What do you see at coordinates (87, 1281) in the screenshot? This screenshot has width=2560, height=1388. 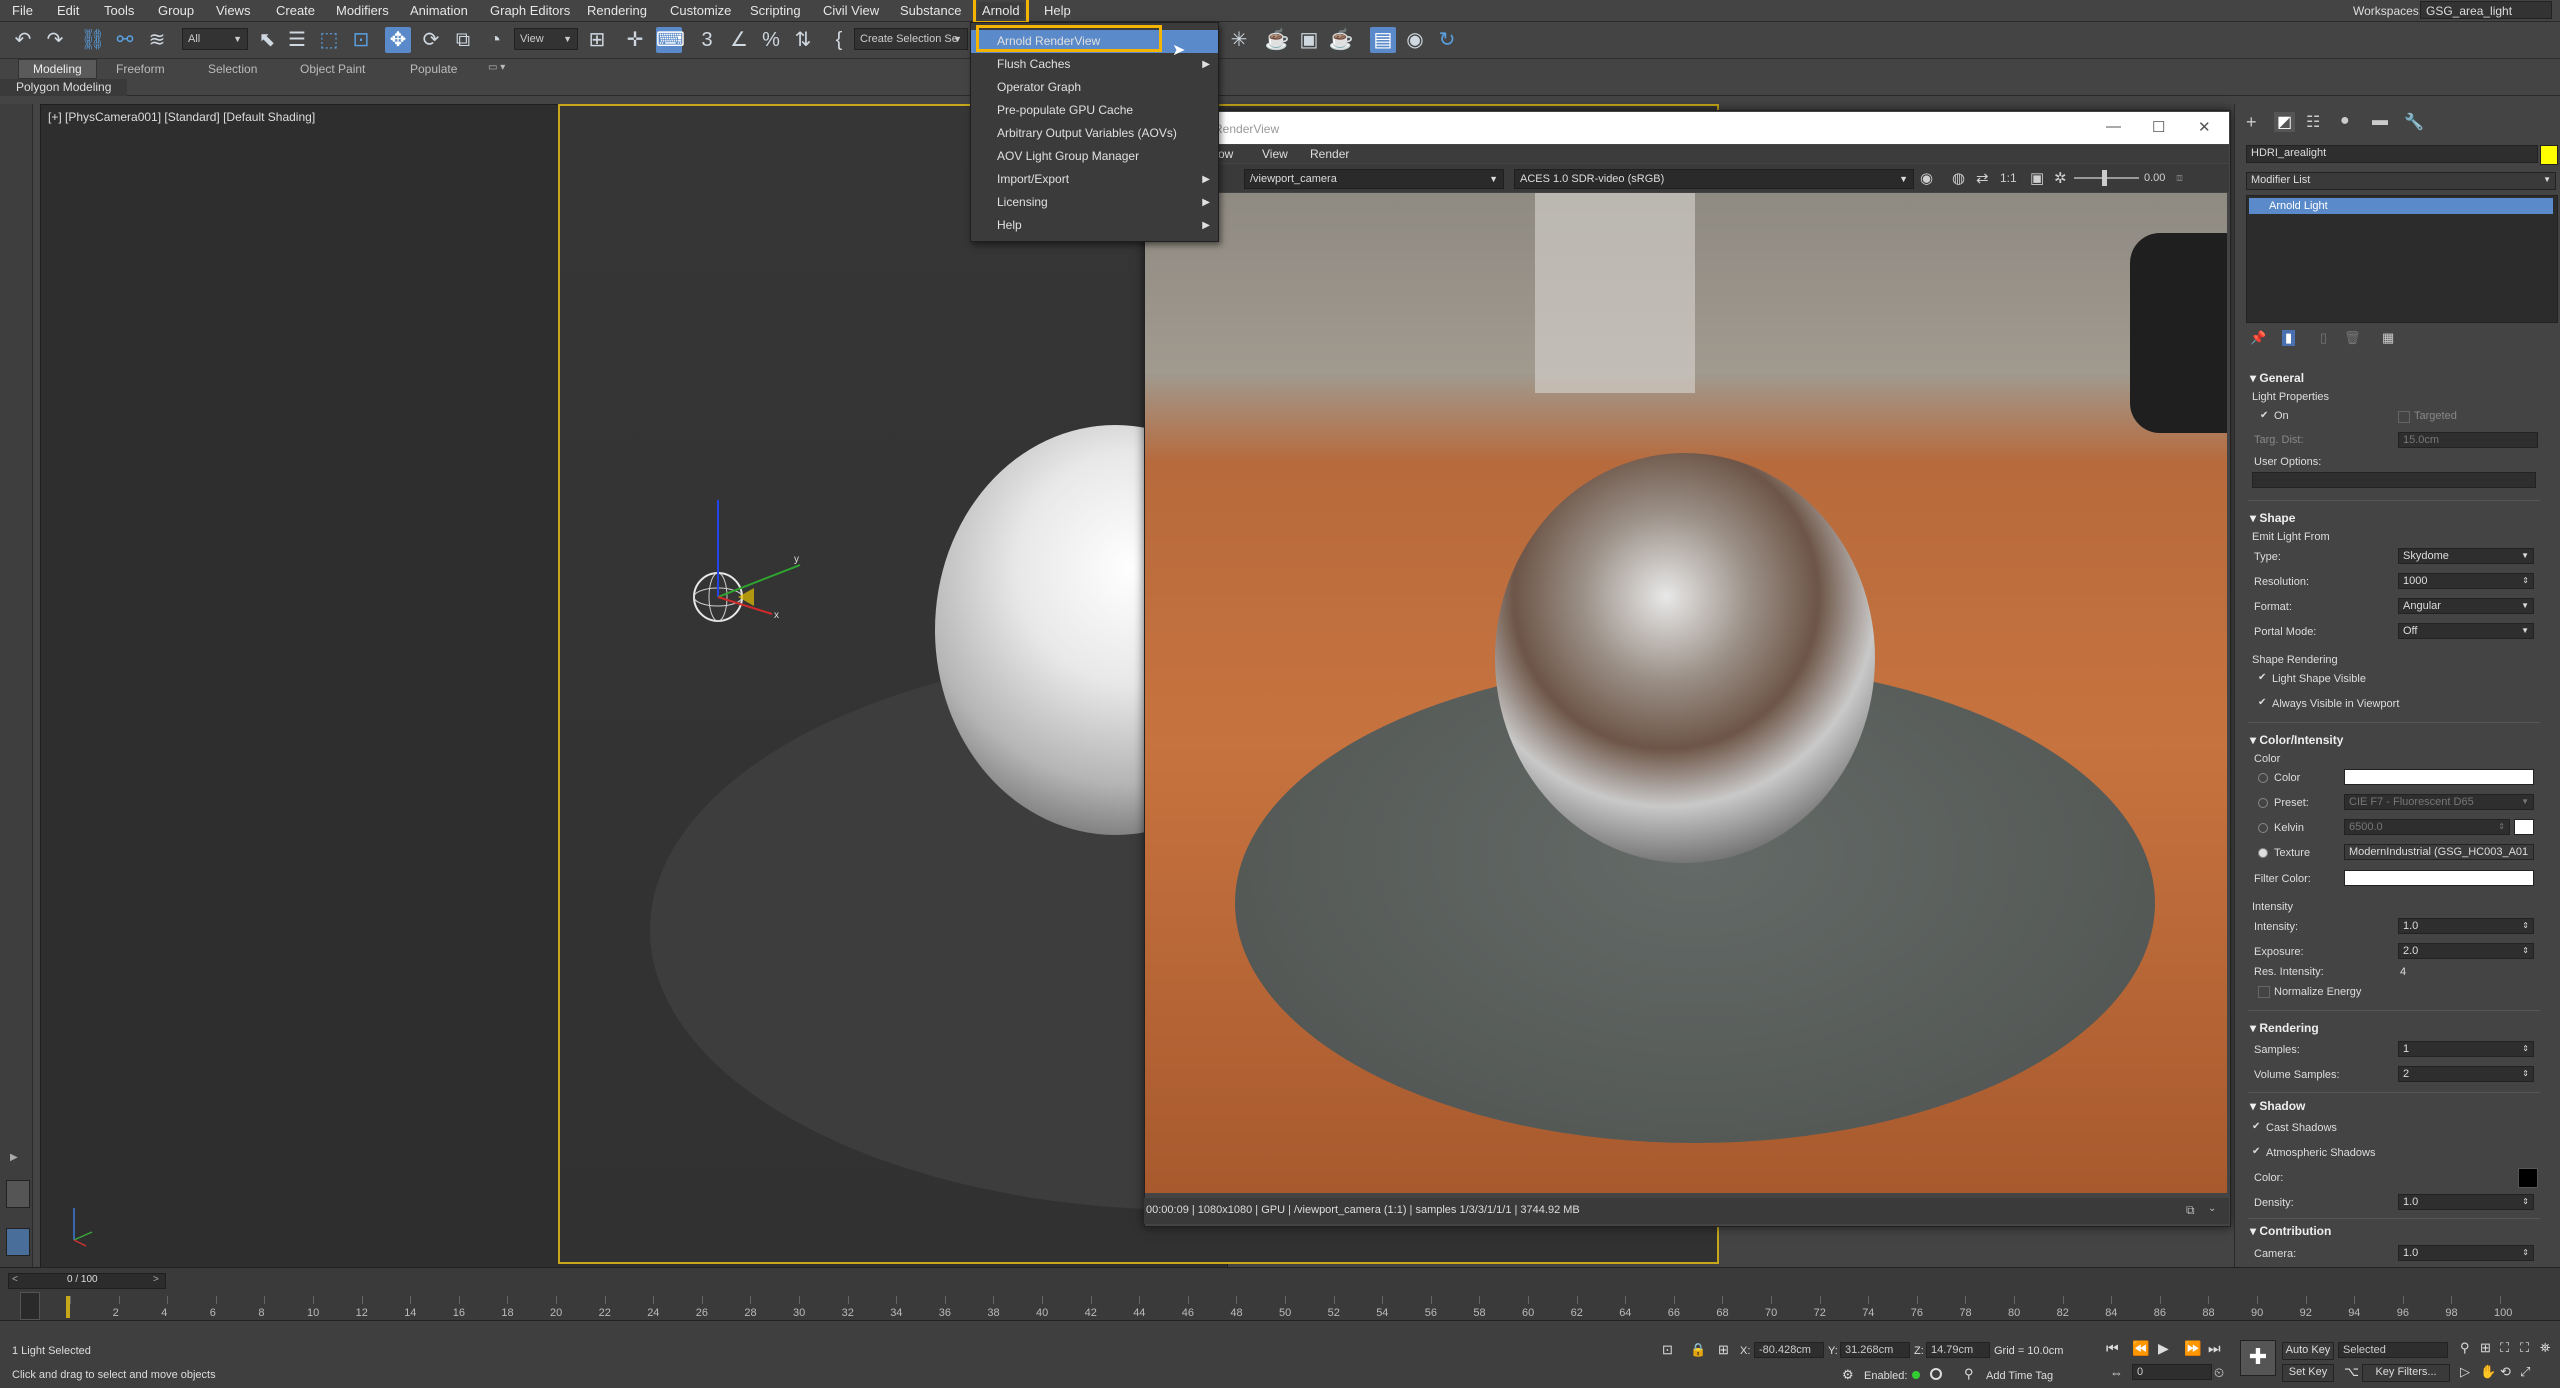 I see `time-slider: < 0 / 100 >` at bounding box center [87, 1281].